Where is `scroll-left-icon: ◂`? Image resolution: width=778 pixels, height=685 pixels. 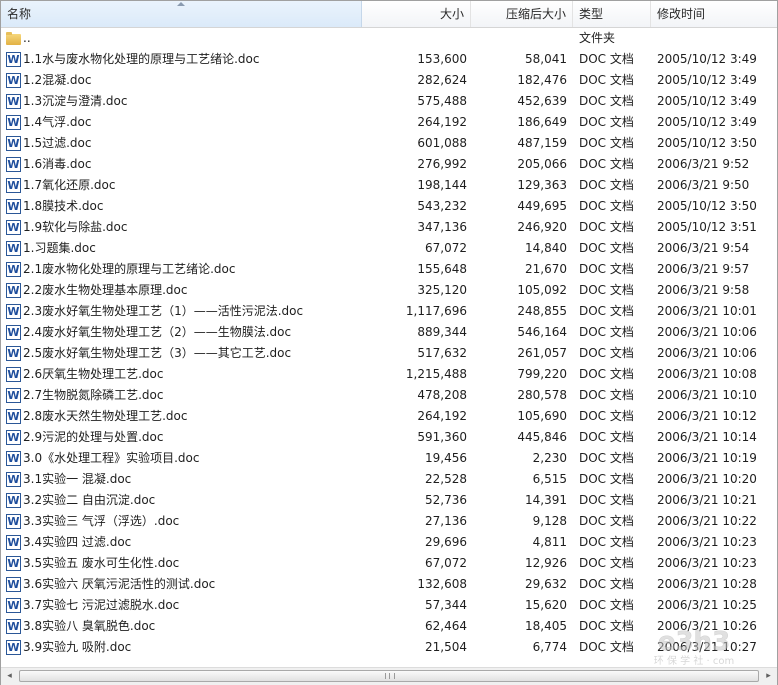 scroll-left-icon: ◂ is located at coordinates (9, 676).